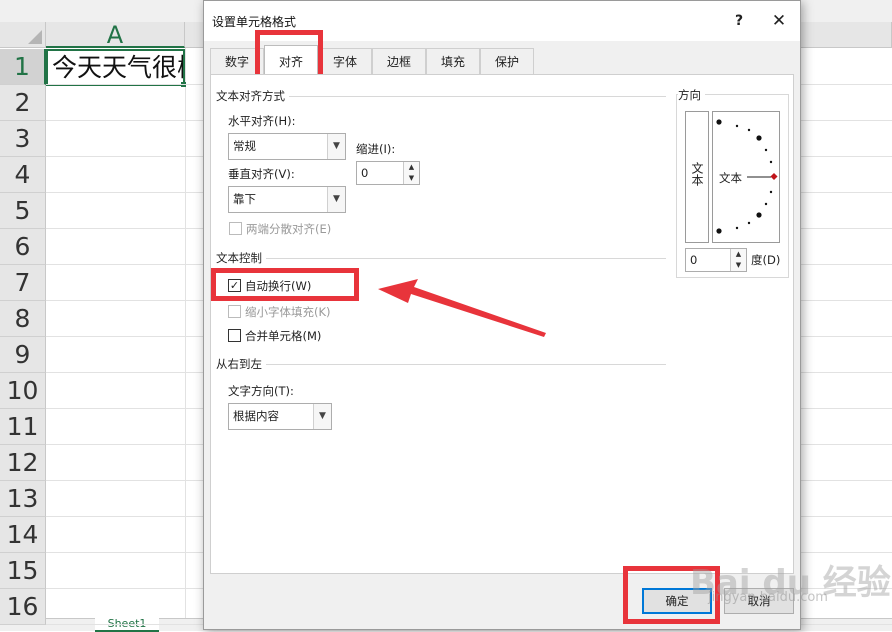 This screenshot has height=632, width=892. I want to click on row-header: 13, so click(23, 499).